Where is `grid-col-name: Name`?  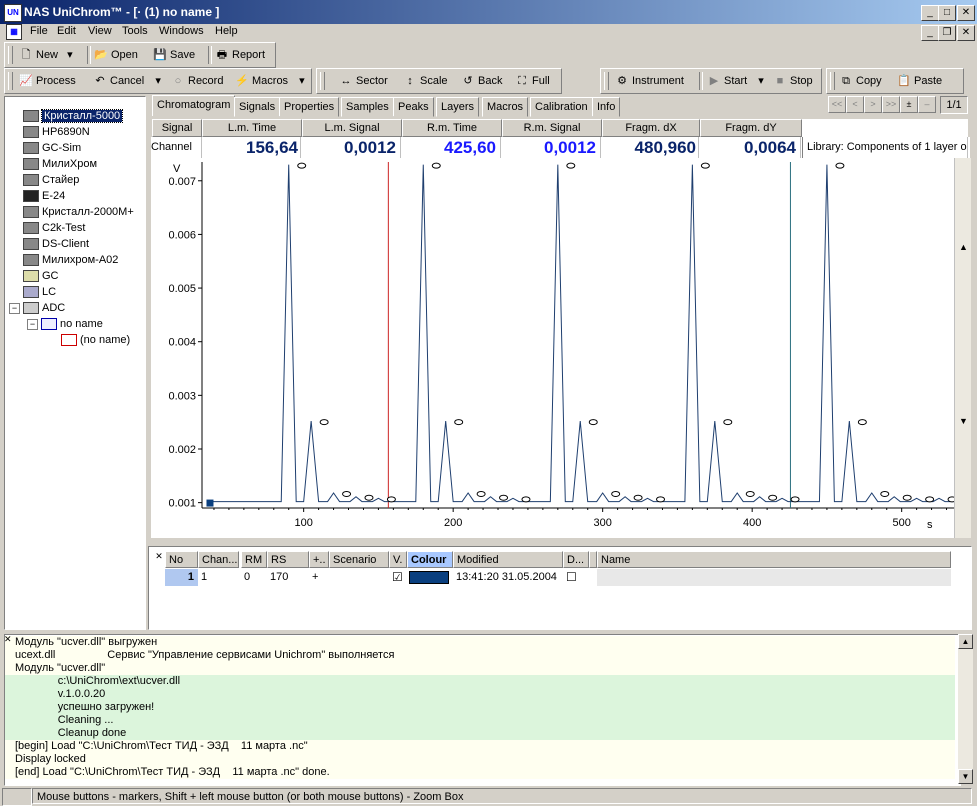 grid-col-name: Name is located at coordinates (774, 559).